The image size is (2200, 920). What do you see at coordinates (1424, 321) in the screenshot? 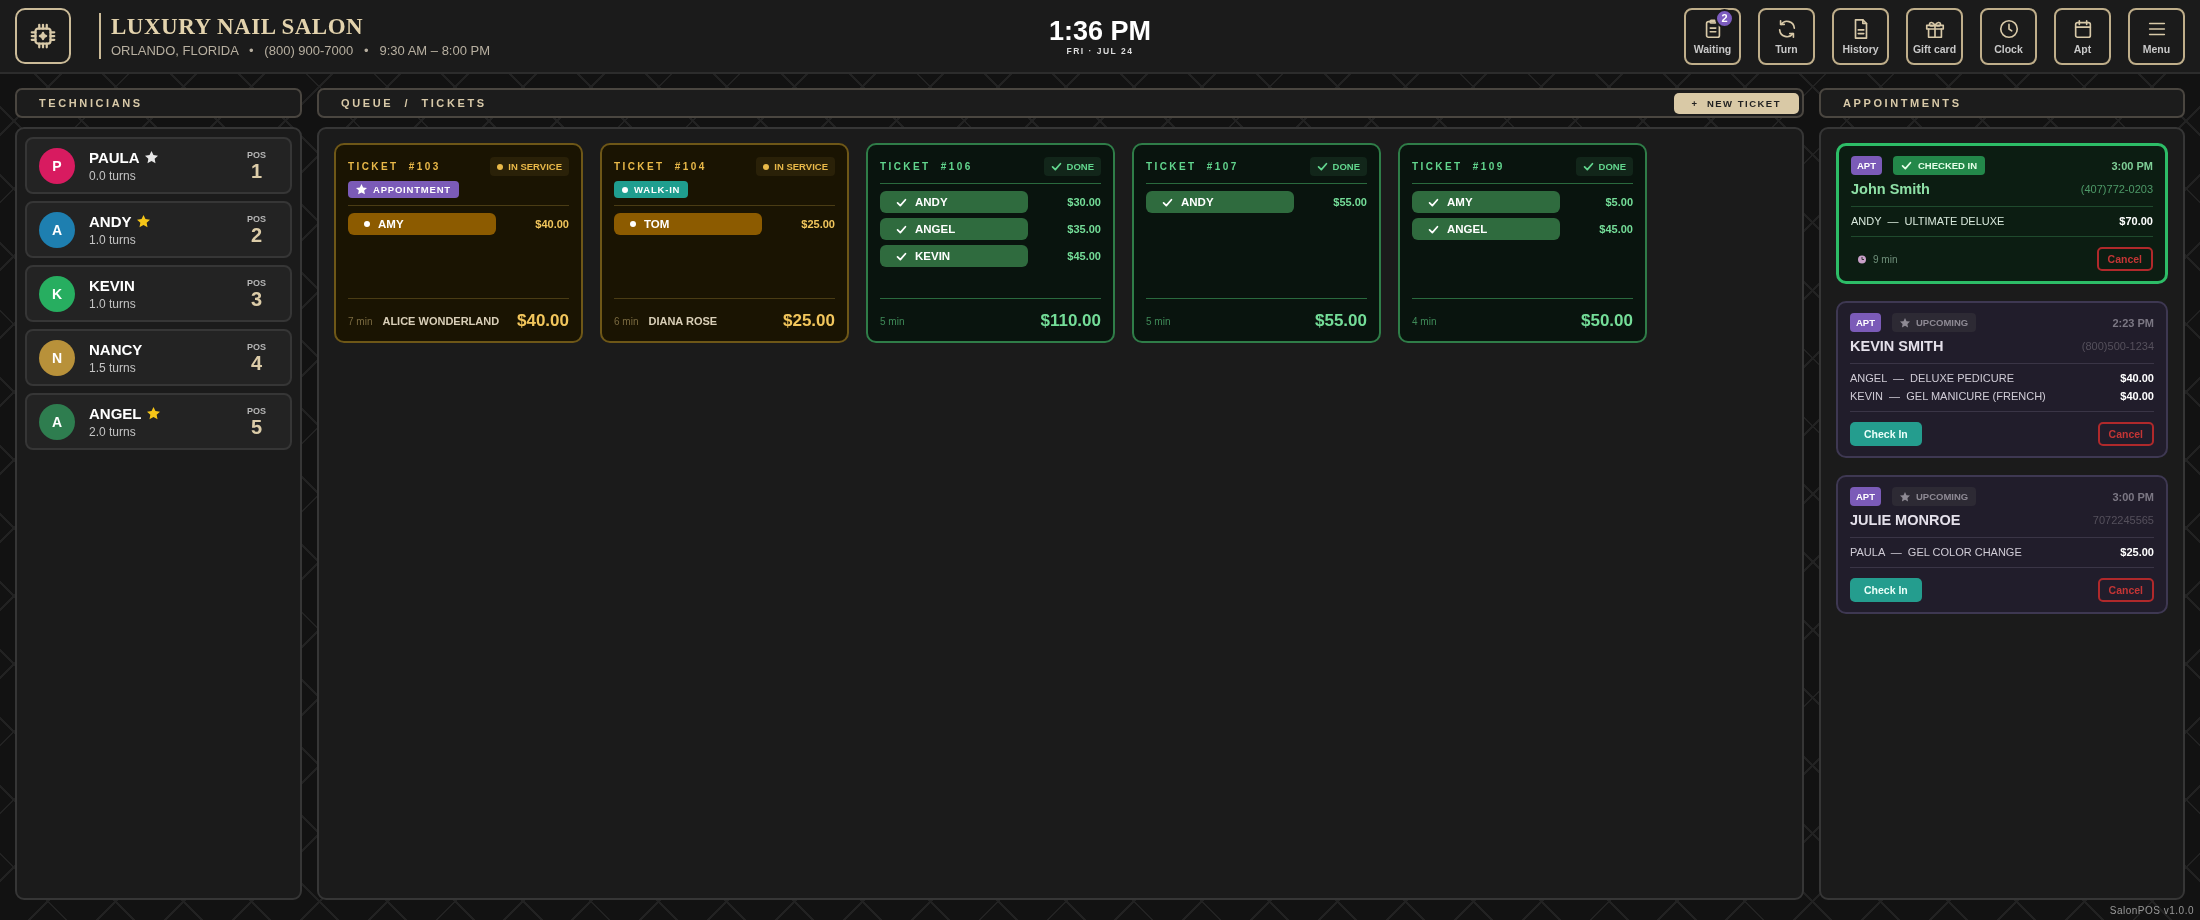
I see `elapsed-time: 4 min` at bounding box center [1424, 321].